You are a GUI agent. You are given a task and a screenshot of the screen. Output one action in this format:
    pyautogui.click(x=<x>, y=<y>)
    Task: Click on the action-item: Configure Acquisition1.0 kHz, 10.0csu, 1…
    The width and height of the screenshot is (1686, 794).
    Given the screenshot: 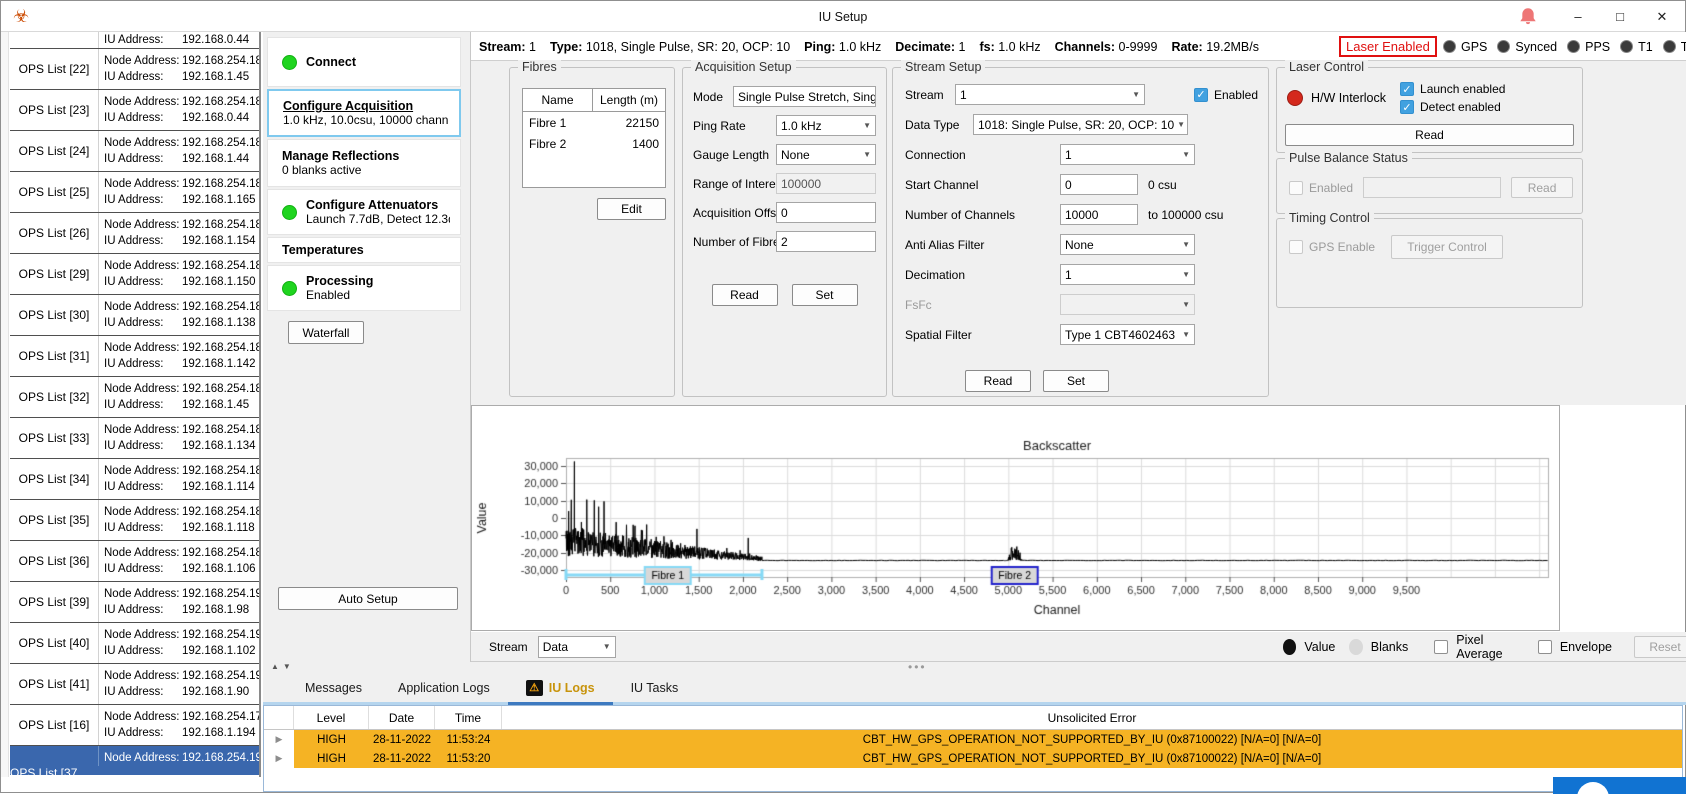 What is the action you would take?
    pyautogui.click(x=364, y=113)
    